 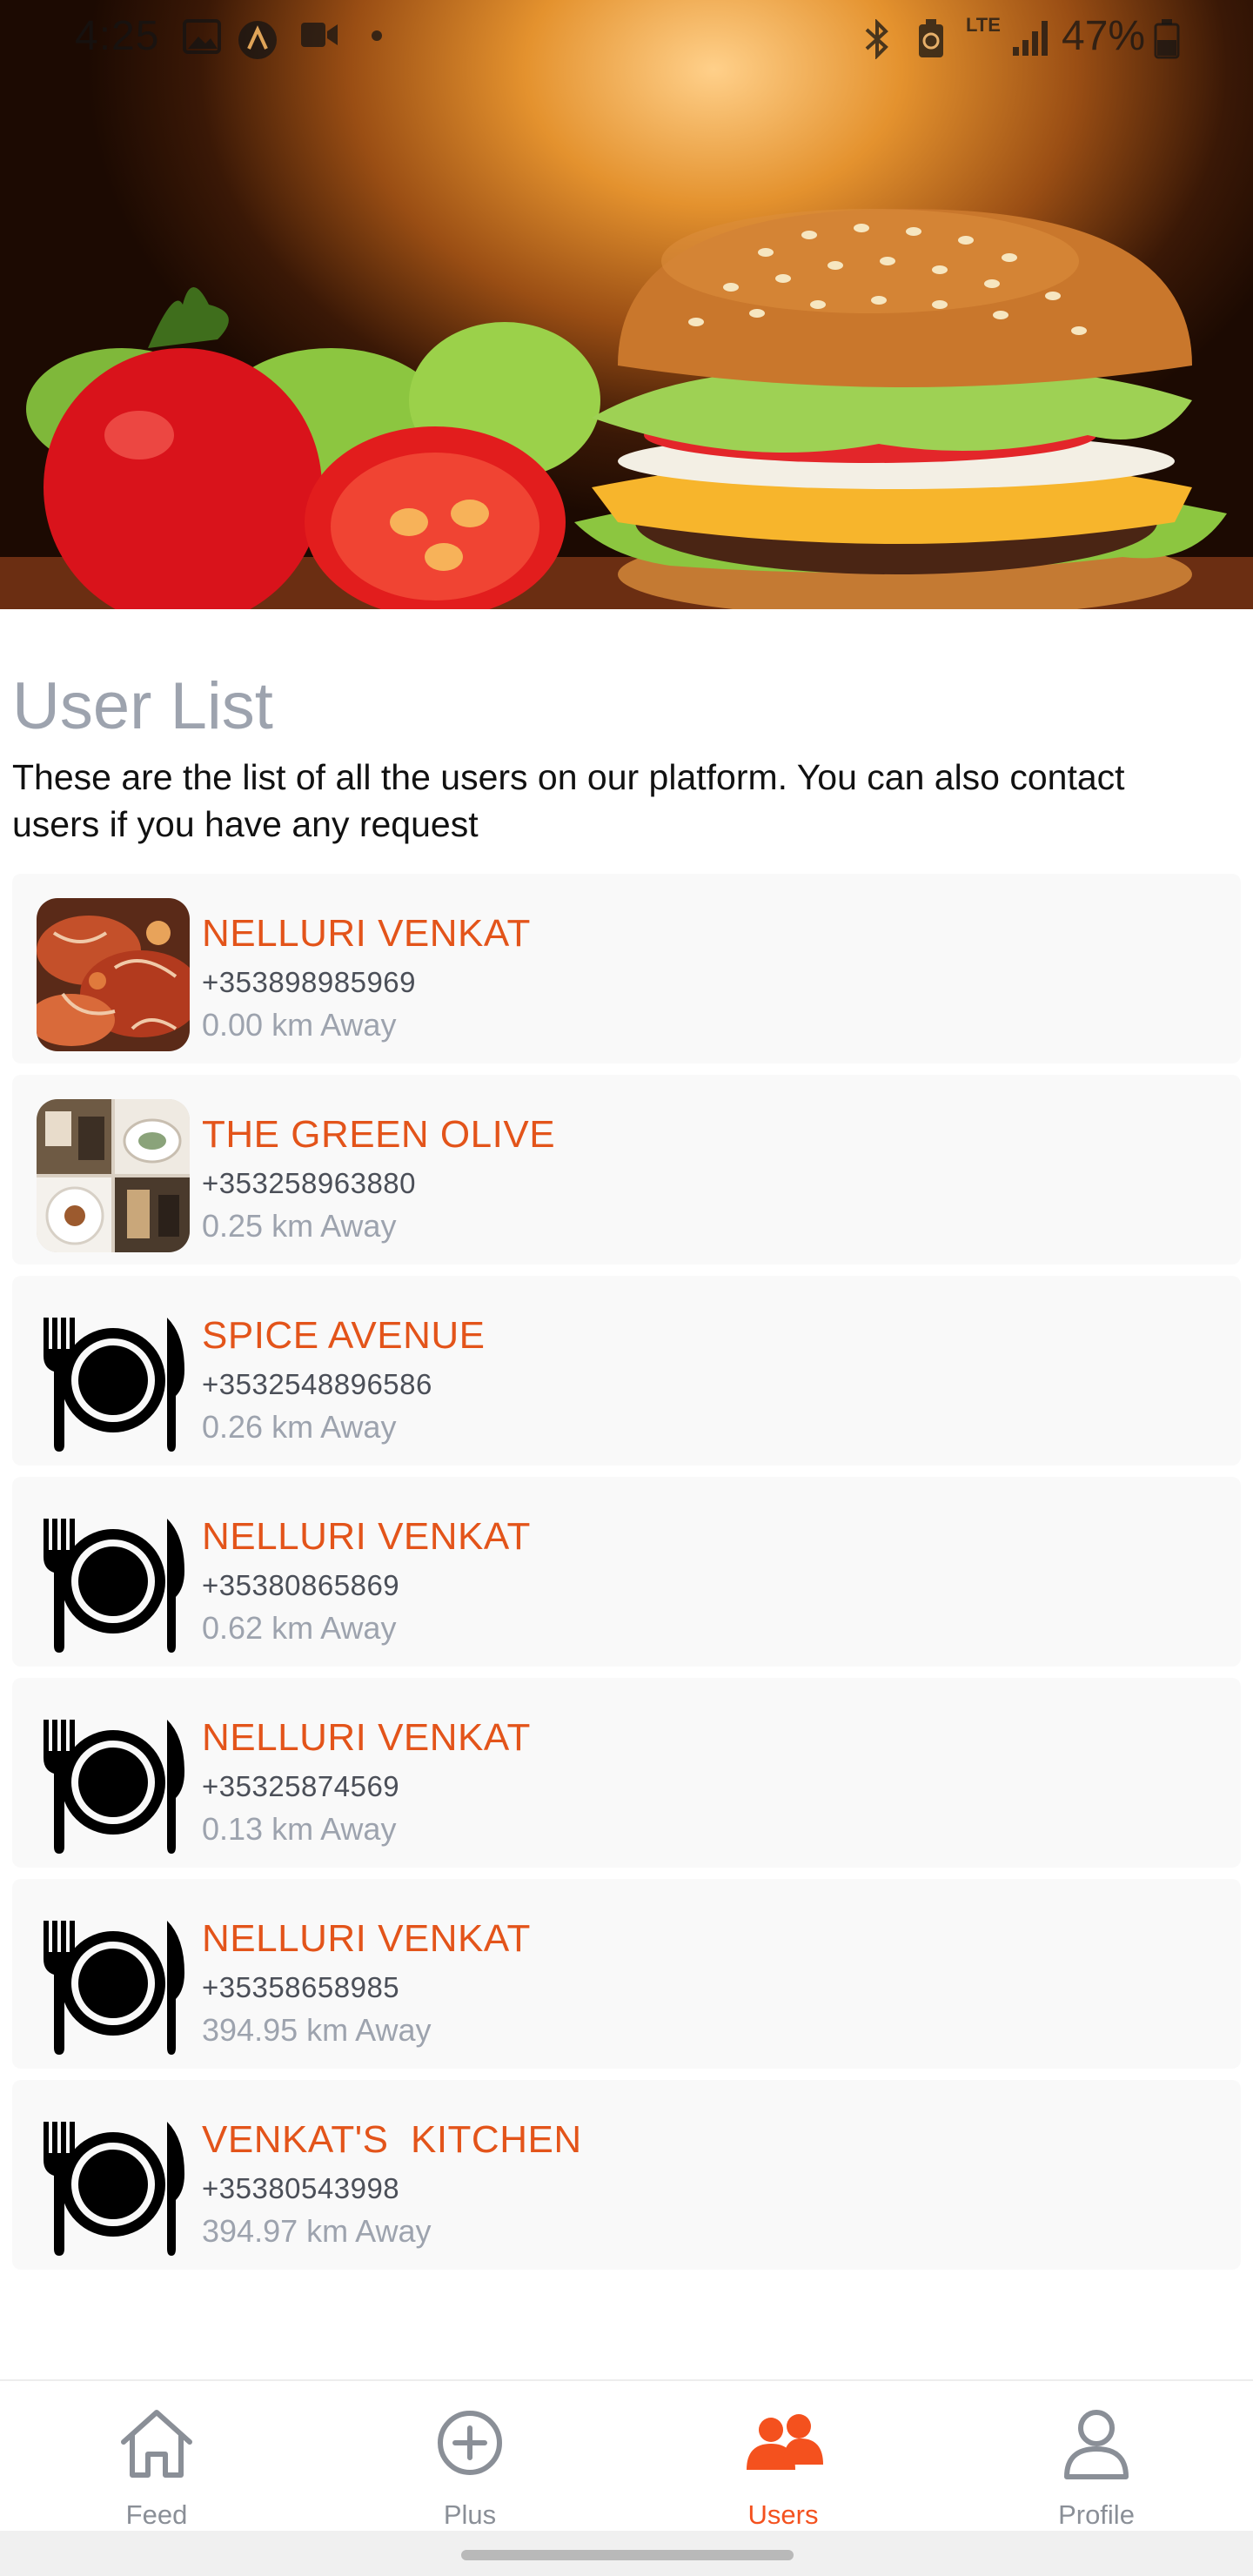 I want to click on nav-profile-label: Profile, so click(x=1096, y=2514).